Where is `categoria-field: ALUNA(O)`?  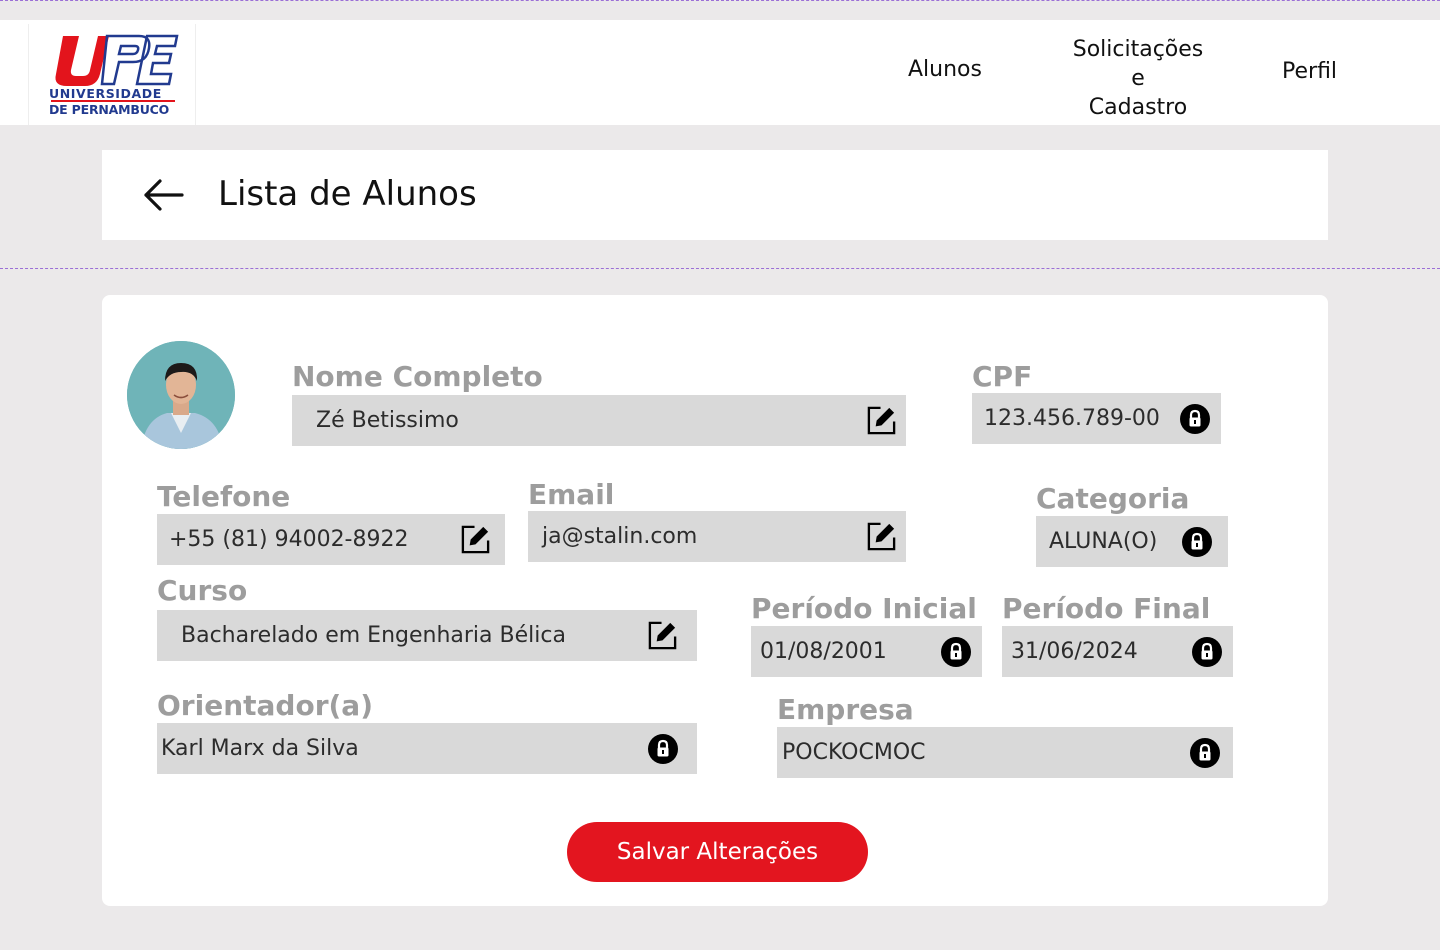 categoria-field: ALUNA(O) is located at coordinates (1132, 541).